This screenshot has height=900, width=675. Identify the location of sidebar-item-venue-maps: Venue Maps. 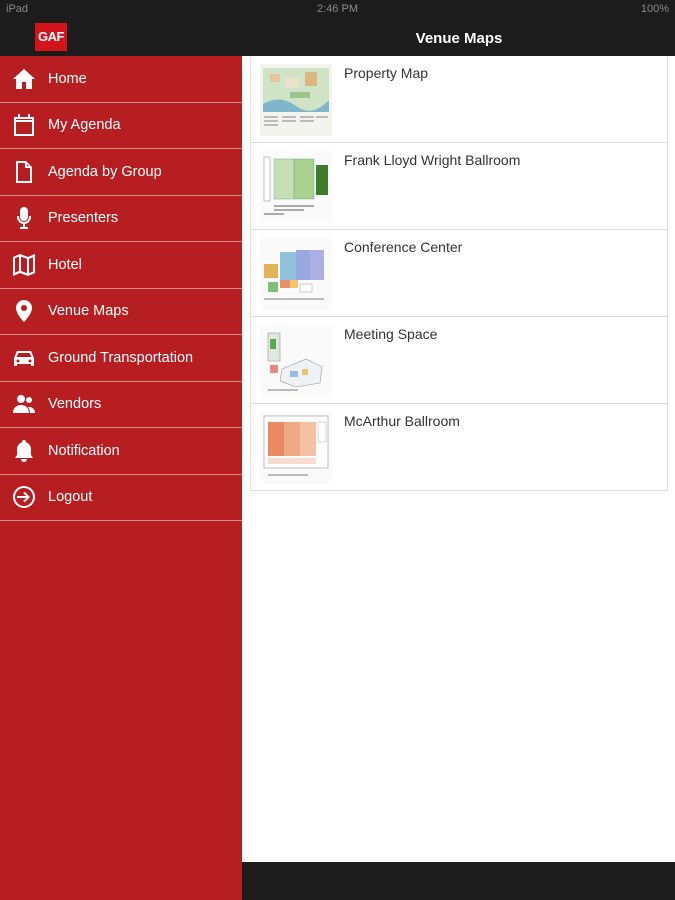
(121, 312).